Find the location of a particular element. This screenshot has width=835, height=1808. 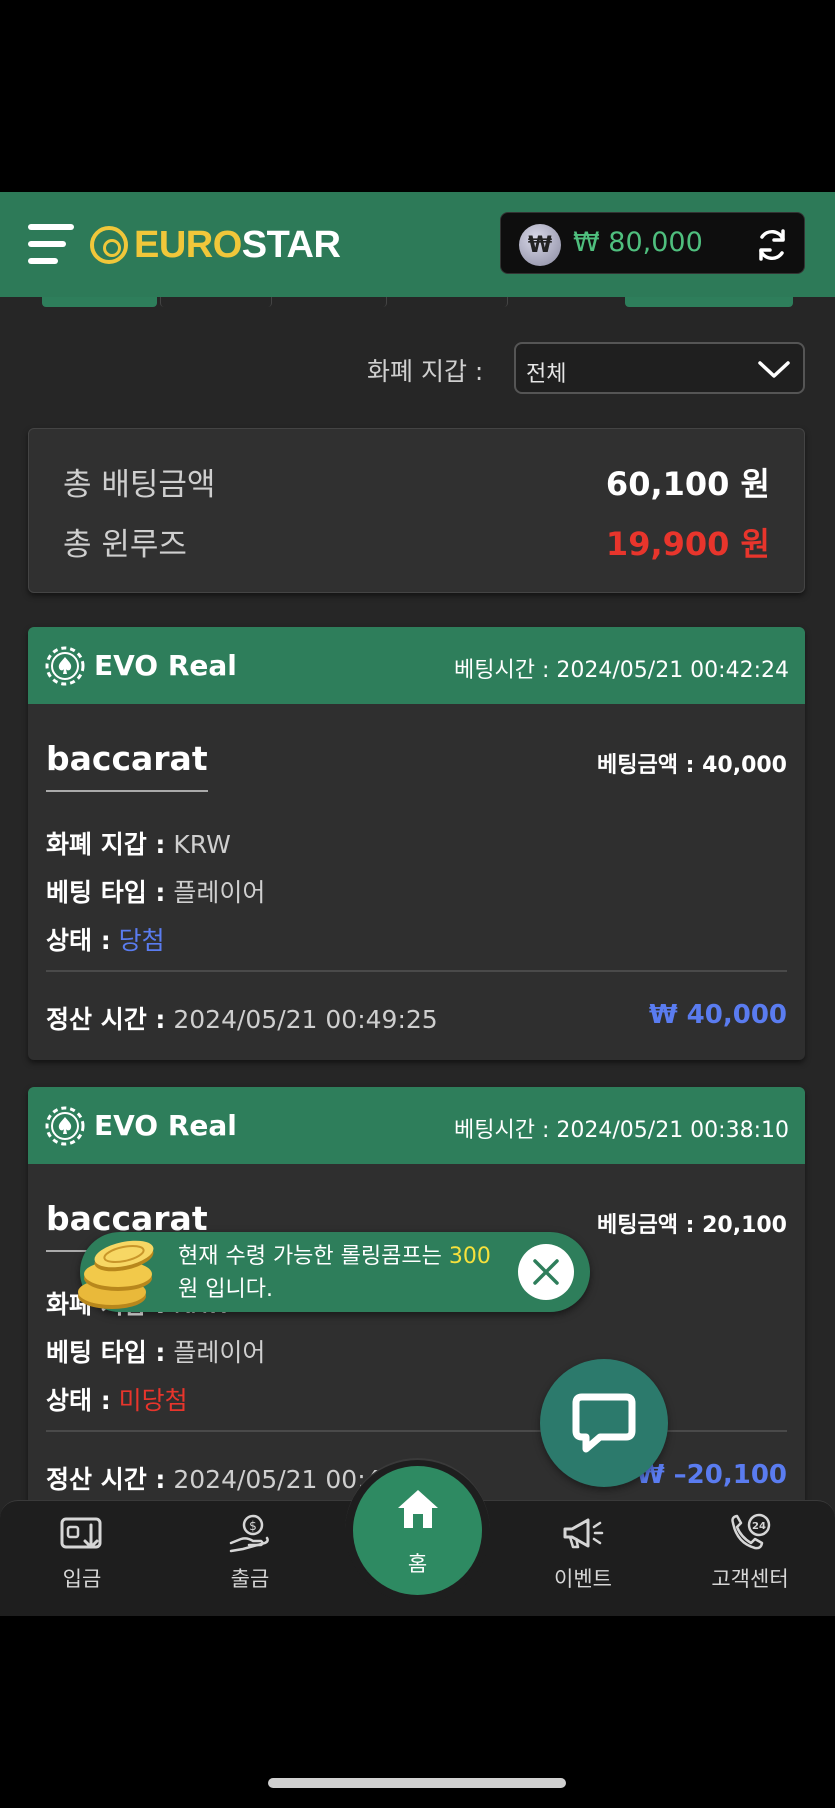

nav-withdraw: $ 출금 is located at coordinates (250, 1553).